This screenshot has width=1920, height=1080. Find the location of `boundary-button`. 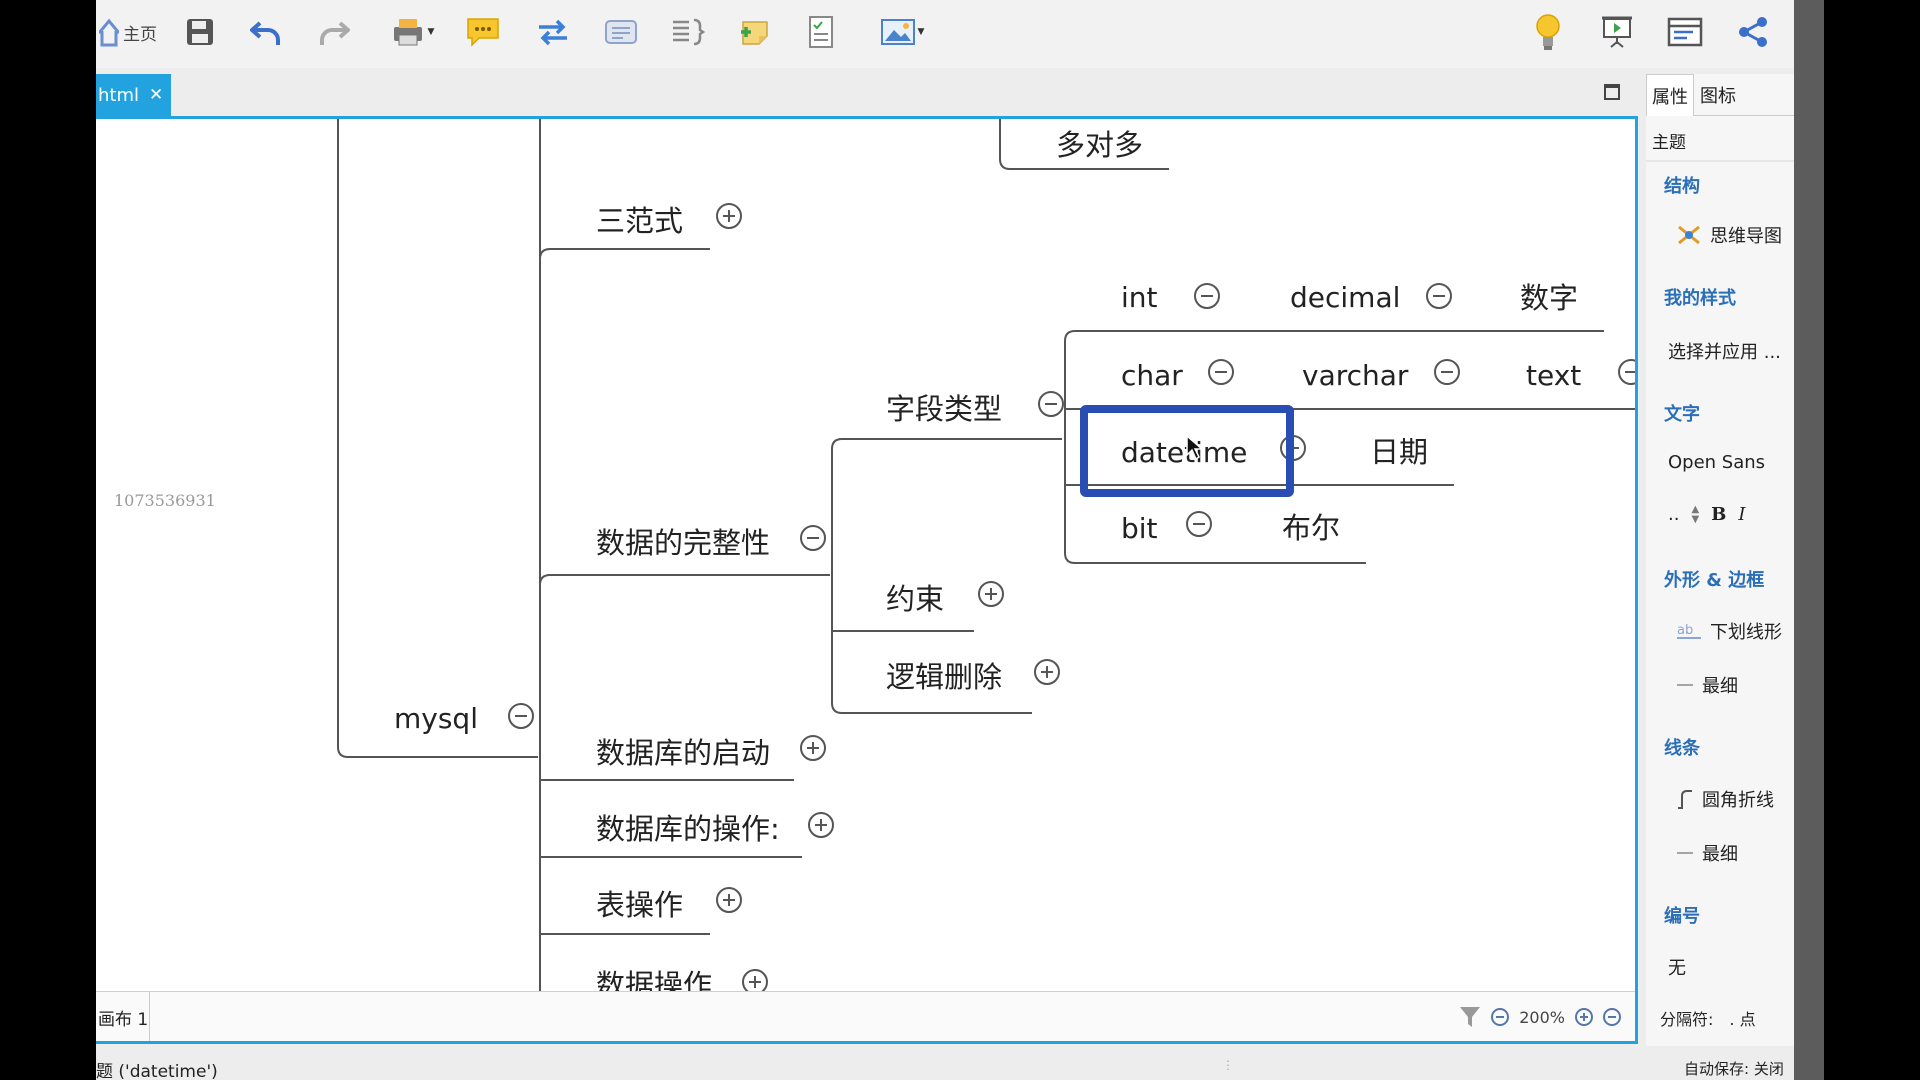

boundary-button is located at coordinates (621, 32).